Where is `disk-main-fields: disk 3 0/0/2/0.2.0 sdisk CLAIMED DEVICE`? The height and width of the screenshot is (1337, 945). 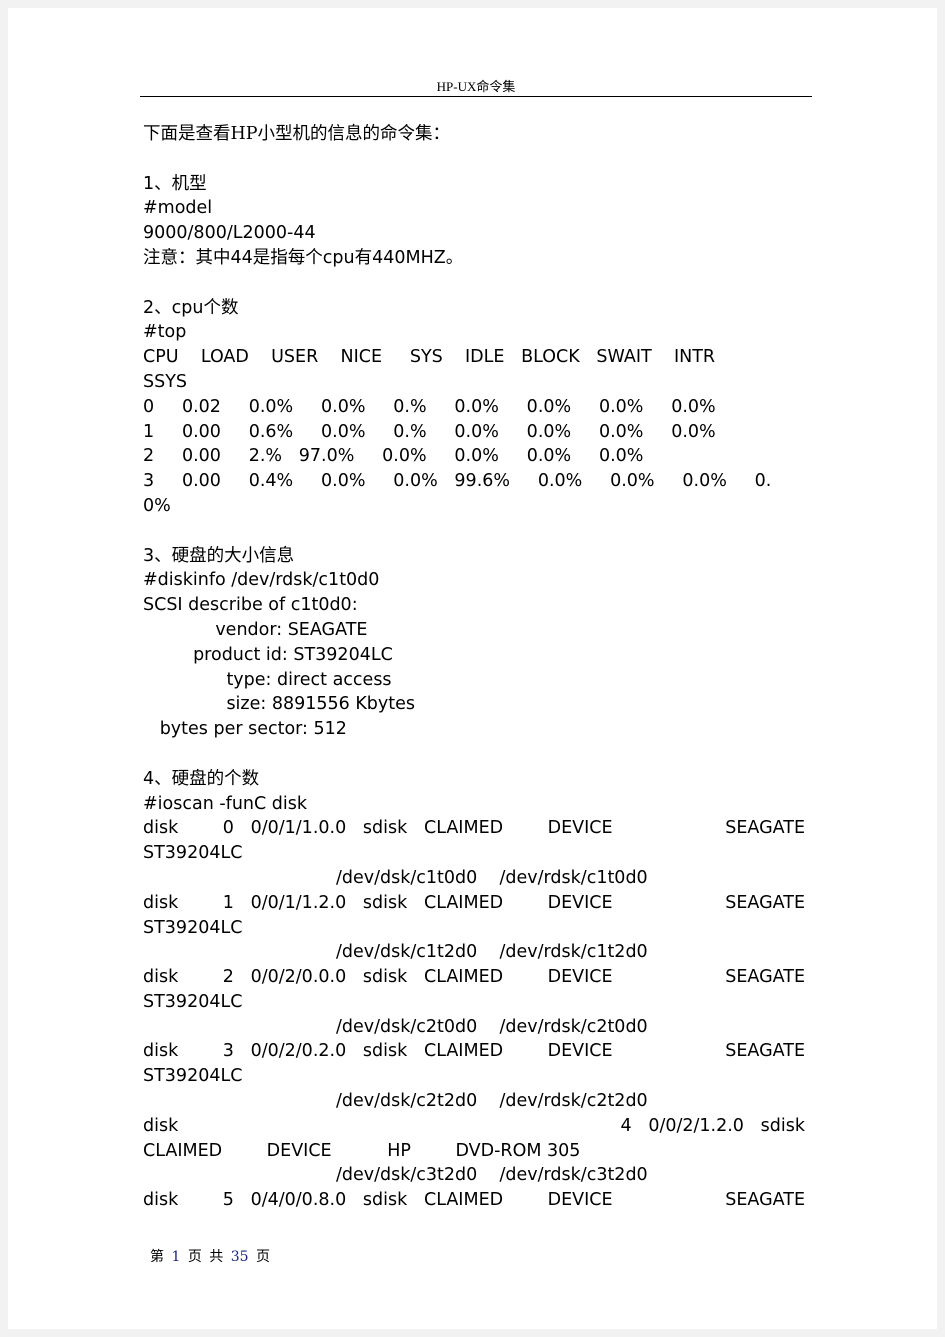 disk-main-fields: disk 3 0/0/2/0.2.0 sdisk CLAIMED DEVICE is located at coordinates (378, 1051).